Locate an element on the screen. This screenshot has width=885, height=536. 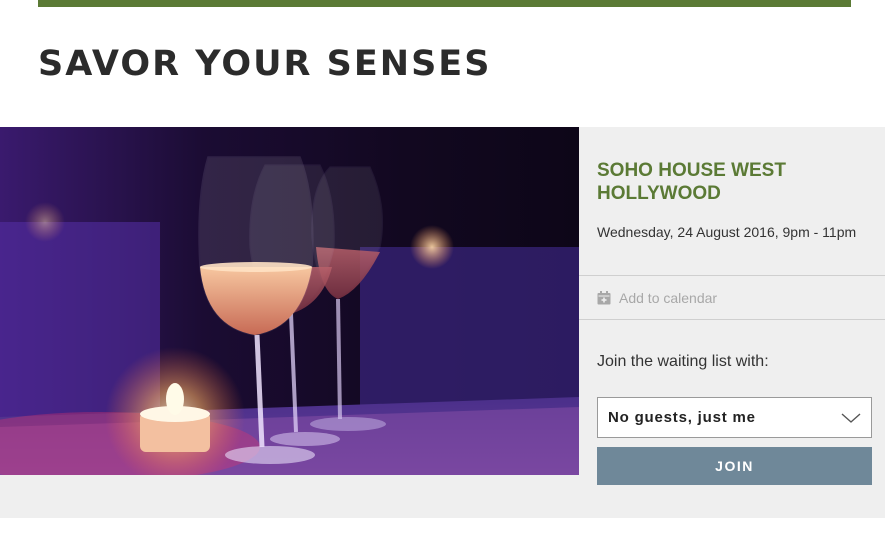
top-accent-bar is located at coordinates (444, 3).